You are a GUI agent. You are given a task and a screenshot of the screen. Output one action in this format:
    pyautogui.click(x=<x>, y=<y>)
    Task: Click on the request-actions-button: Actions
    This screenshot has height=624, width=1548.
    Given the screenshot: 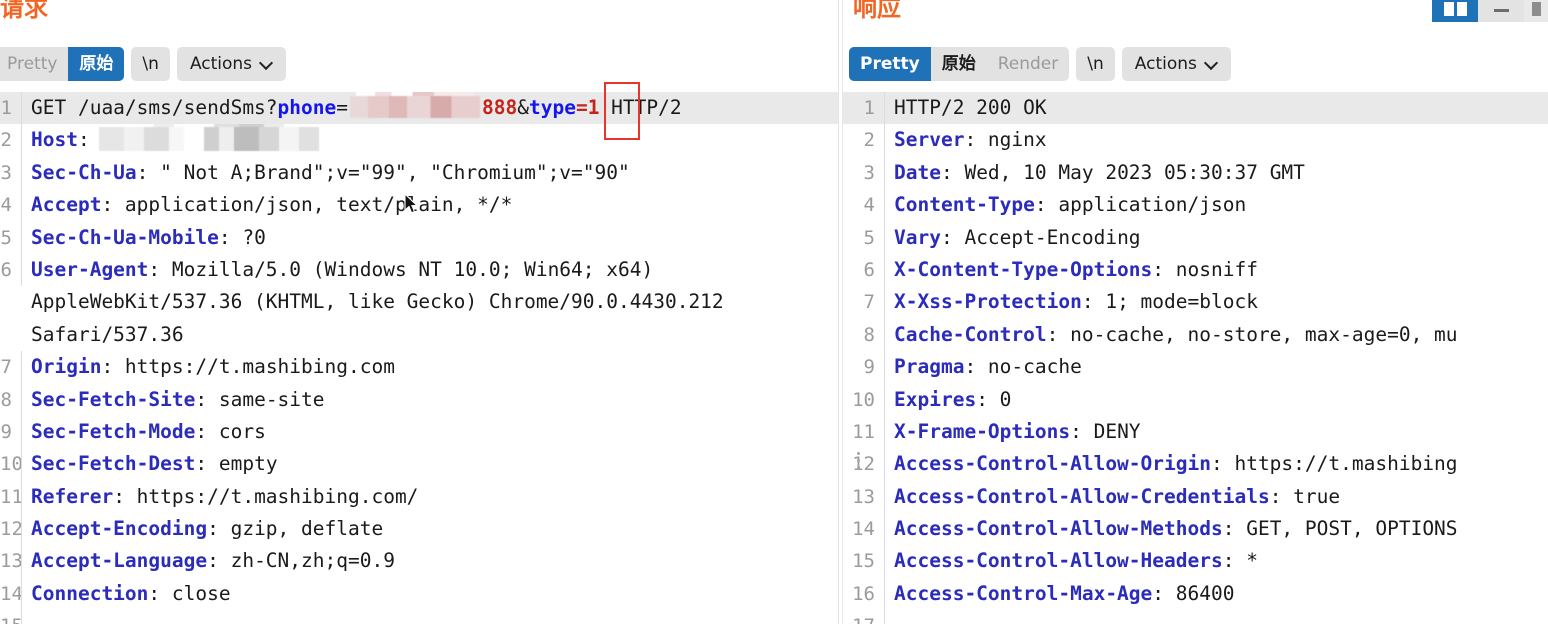 What is the action you would take?
    pyautogui.click(x=231, y=64)
    